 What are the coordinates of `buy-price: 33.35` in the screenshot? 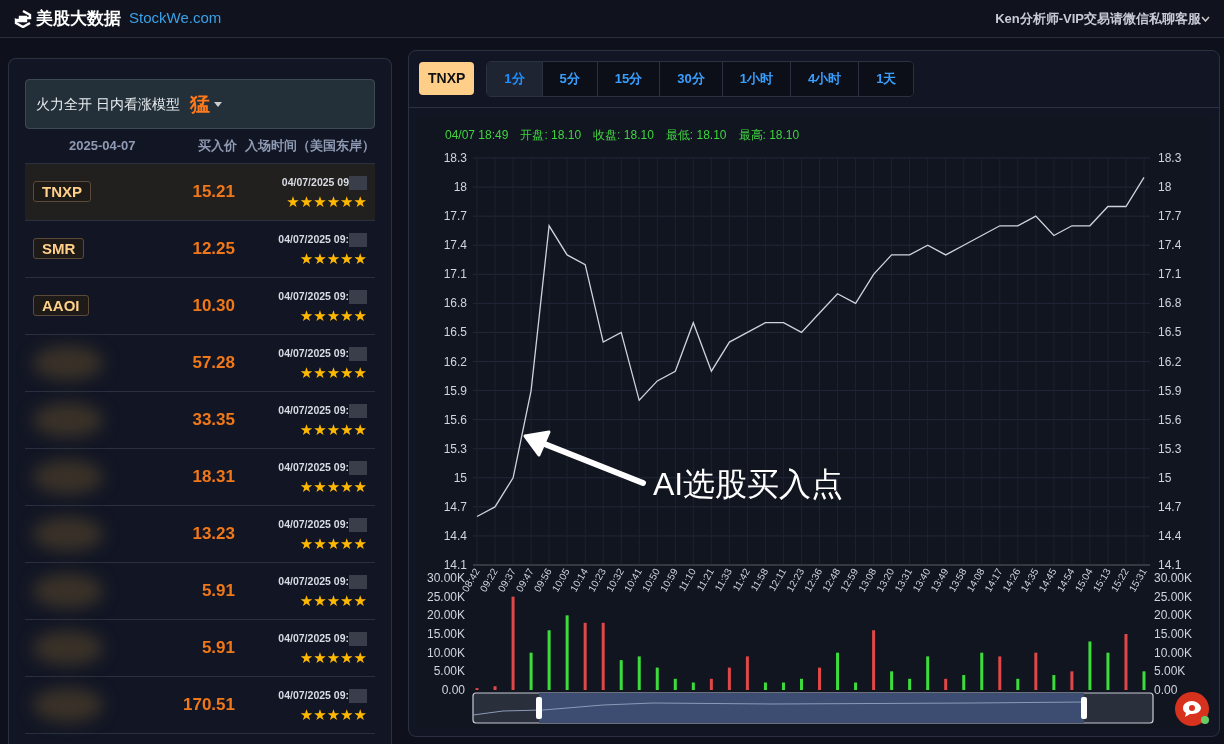 It's located at (213, 420).